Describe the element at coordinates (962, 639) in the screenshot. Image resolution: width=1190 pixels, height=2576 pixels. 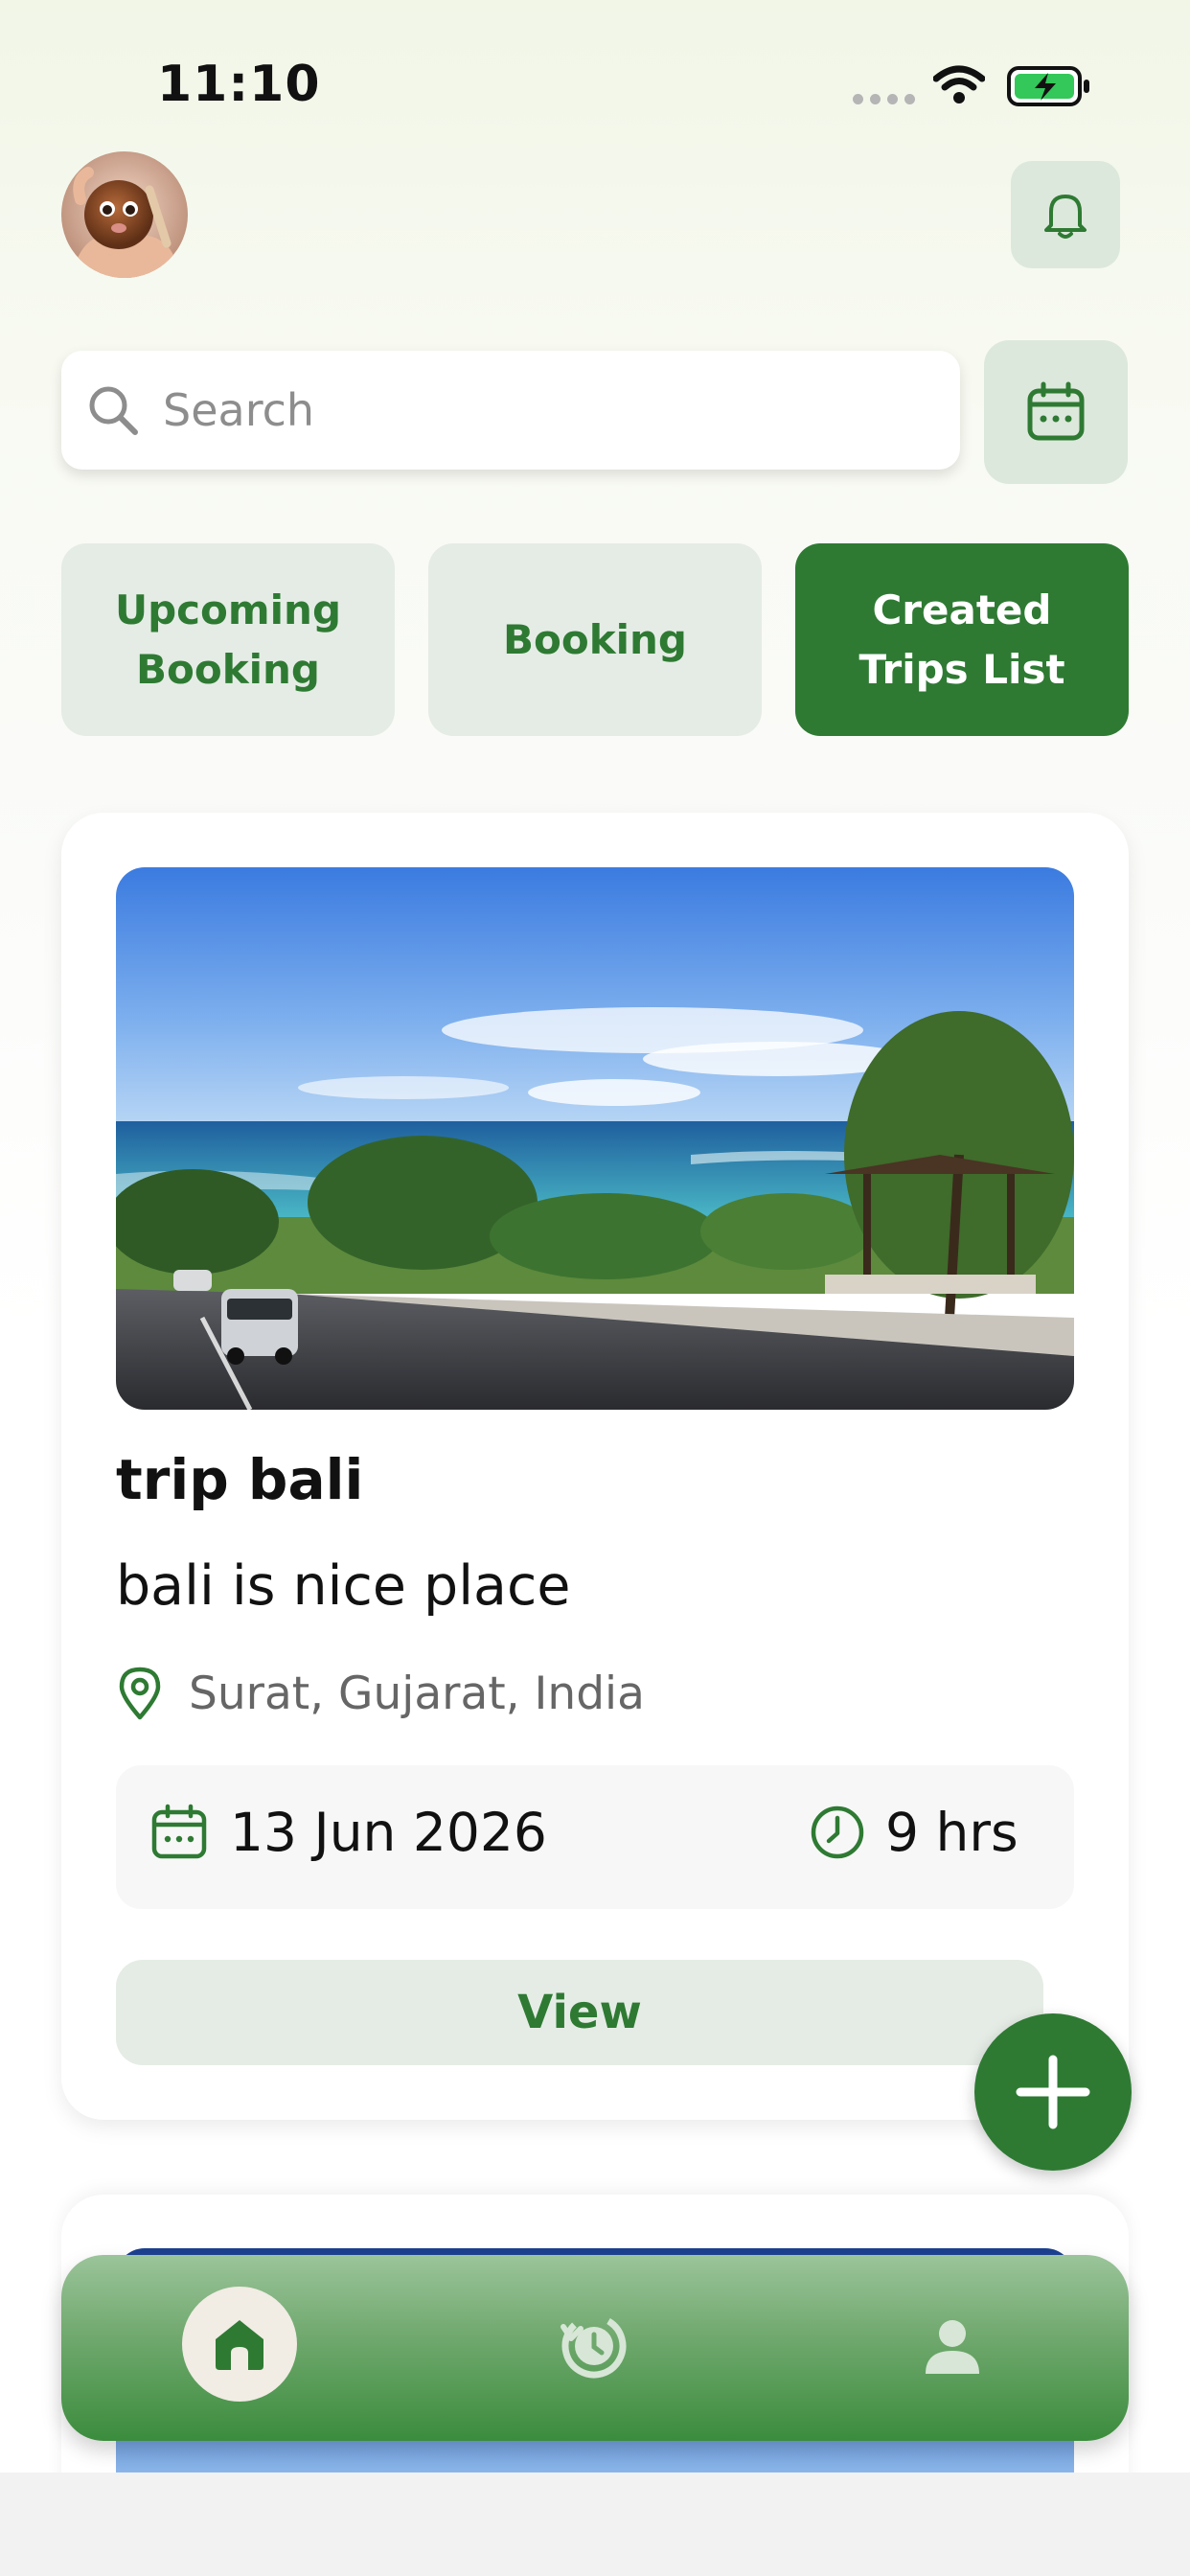
I see `tab-created-trips-list: Created Trips List` at that location.